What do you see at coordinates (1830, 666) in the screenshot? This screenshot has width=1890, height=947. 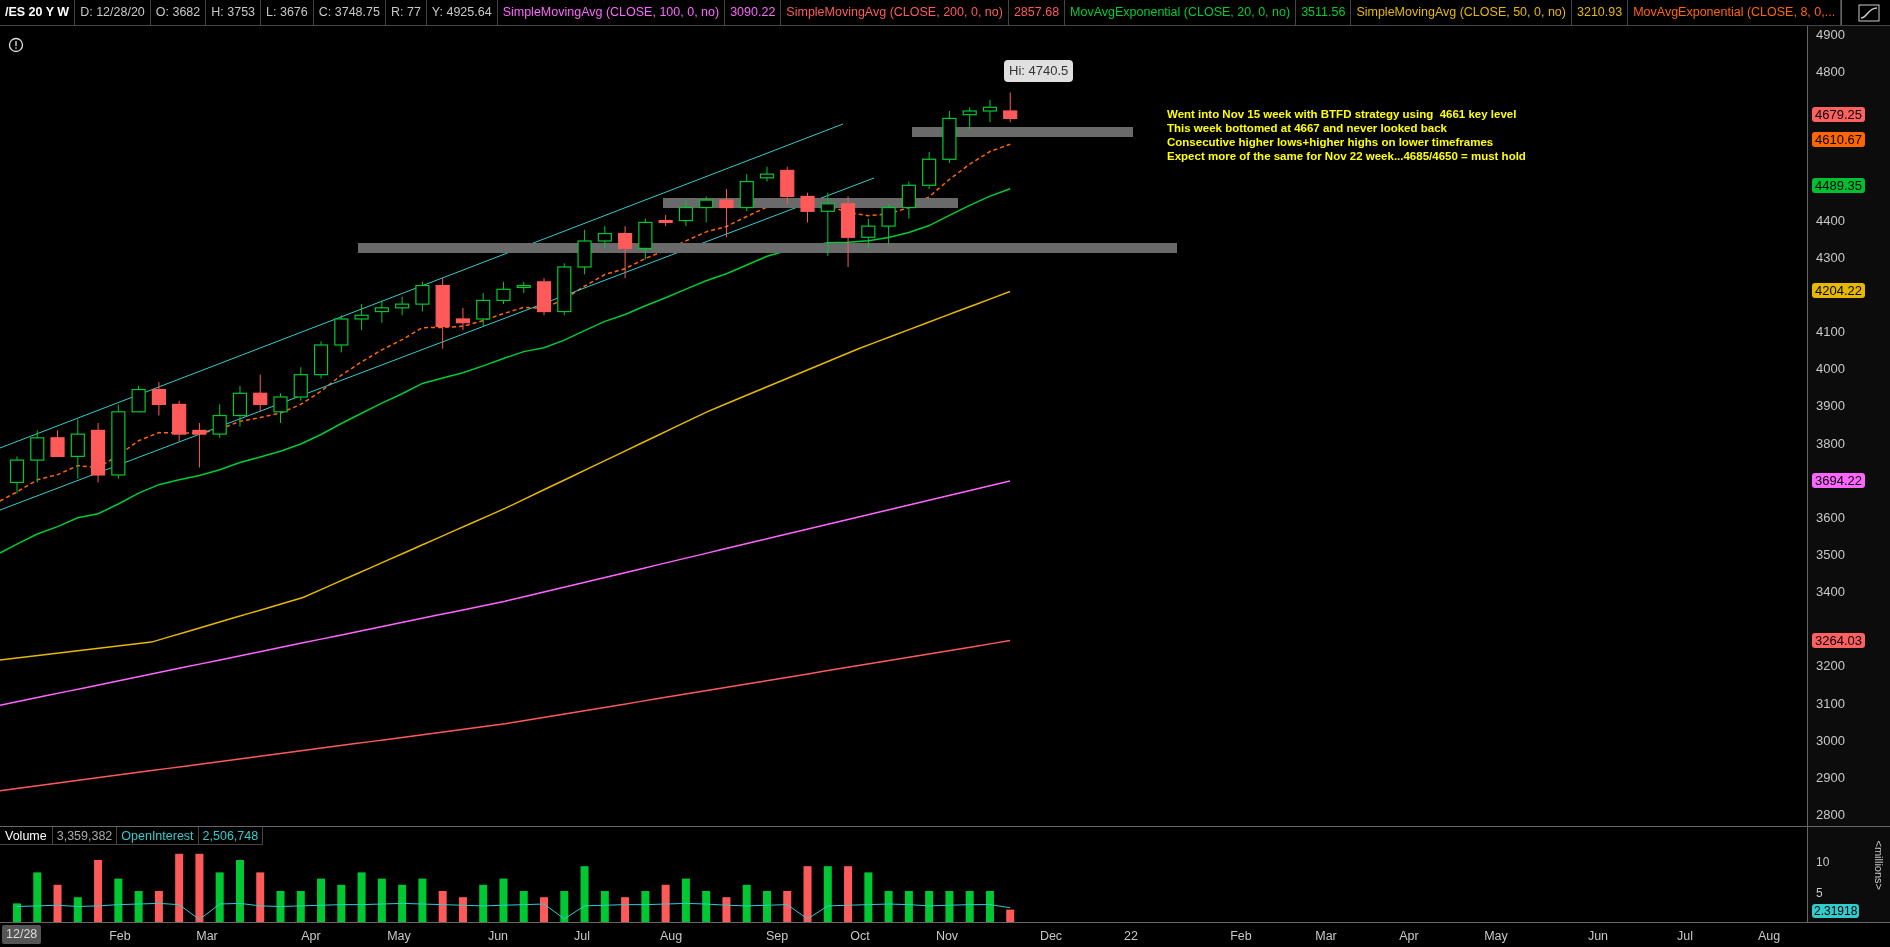 I see `price-axis-label: 3200` at bounding box center [1830, 666].